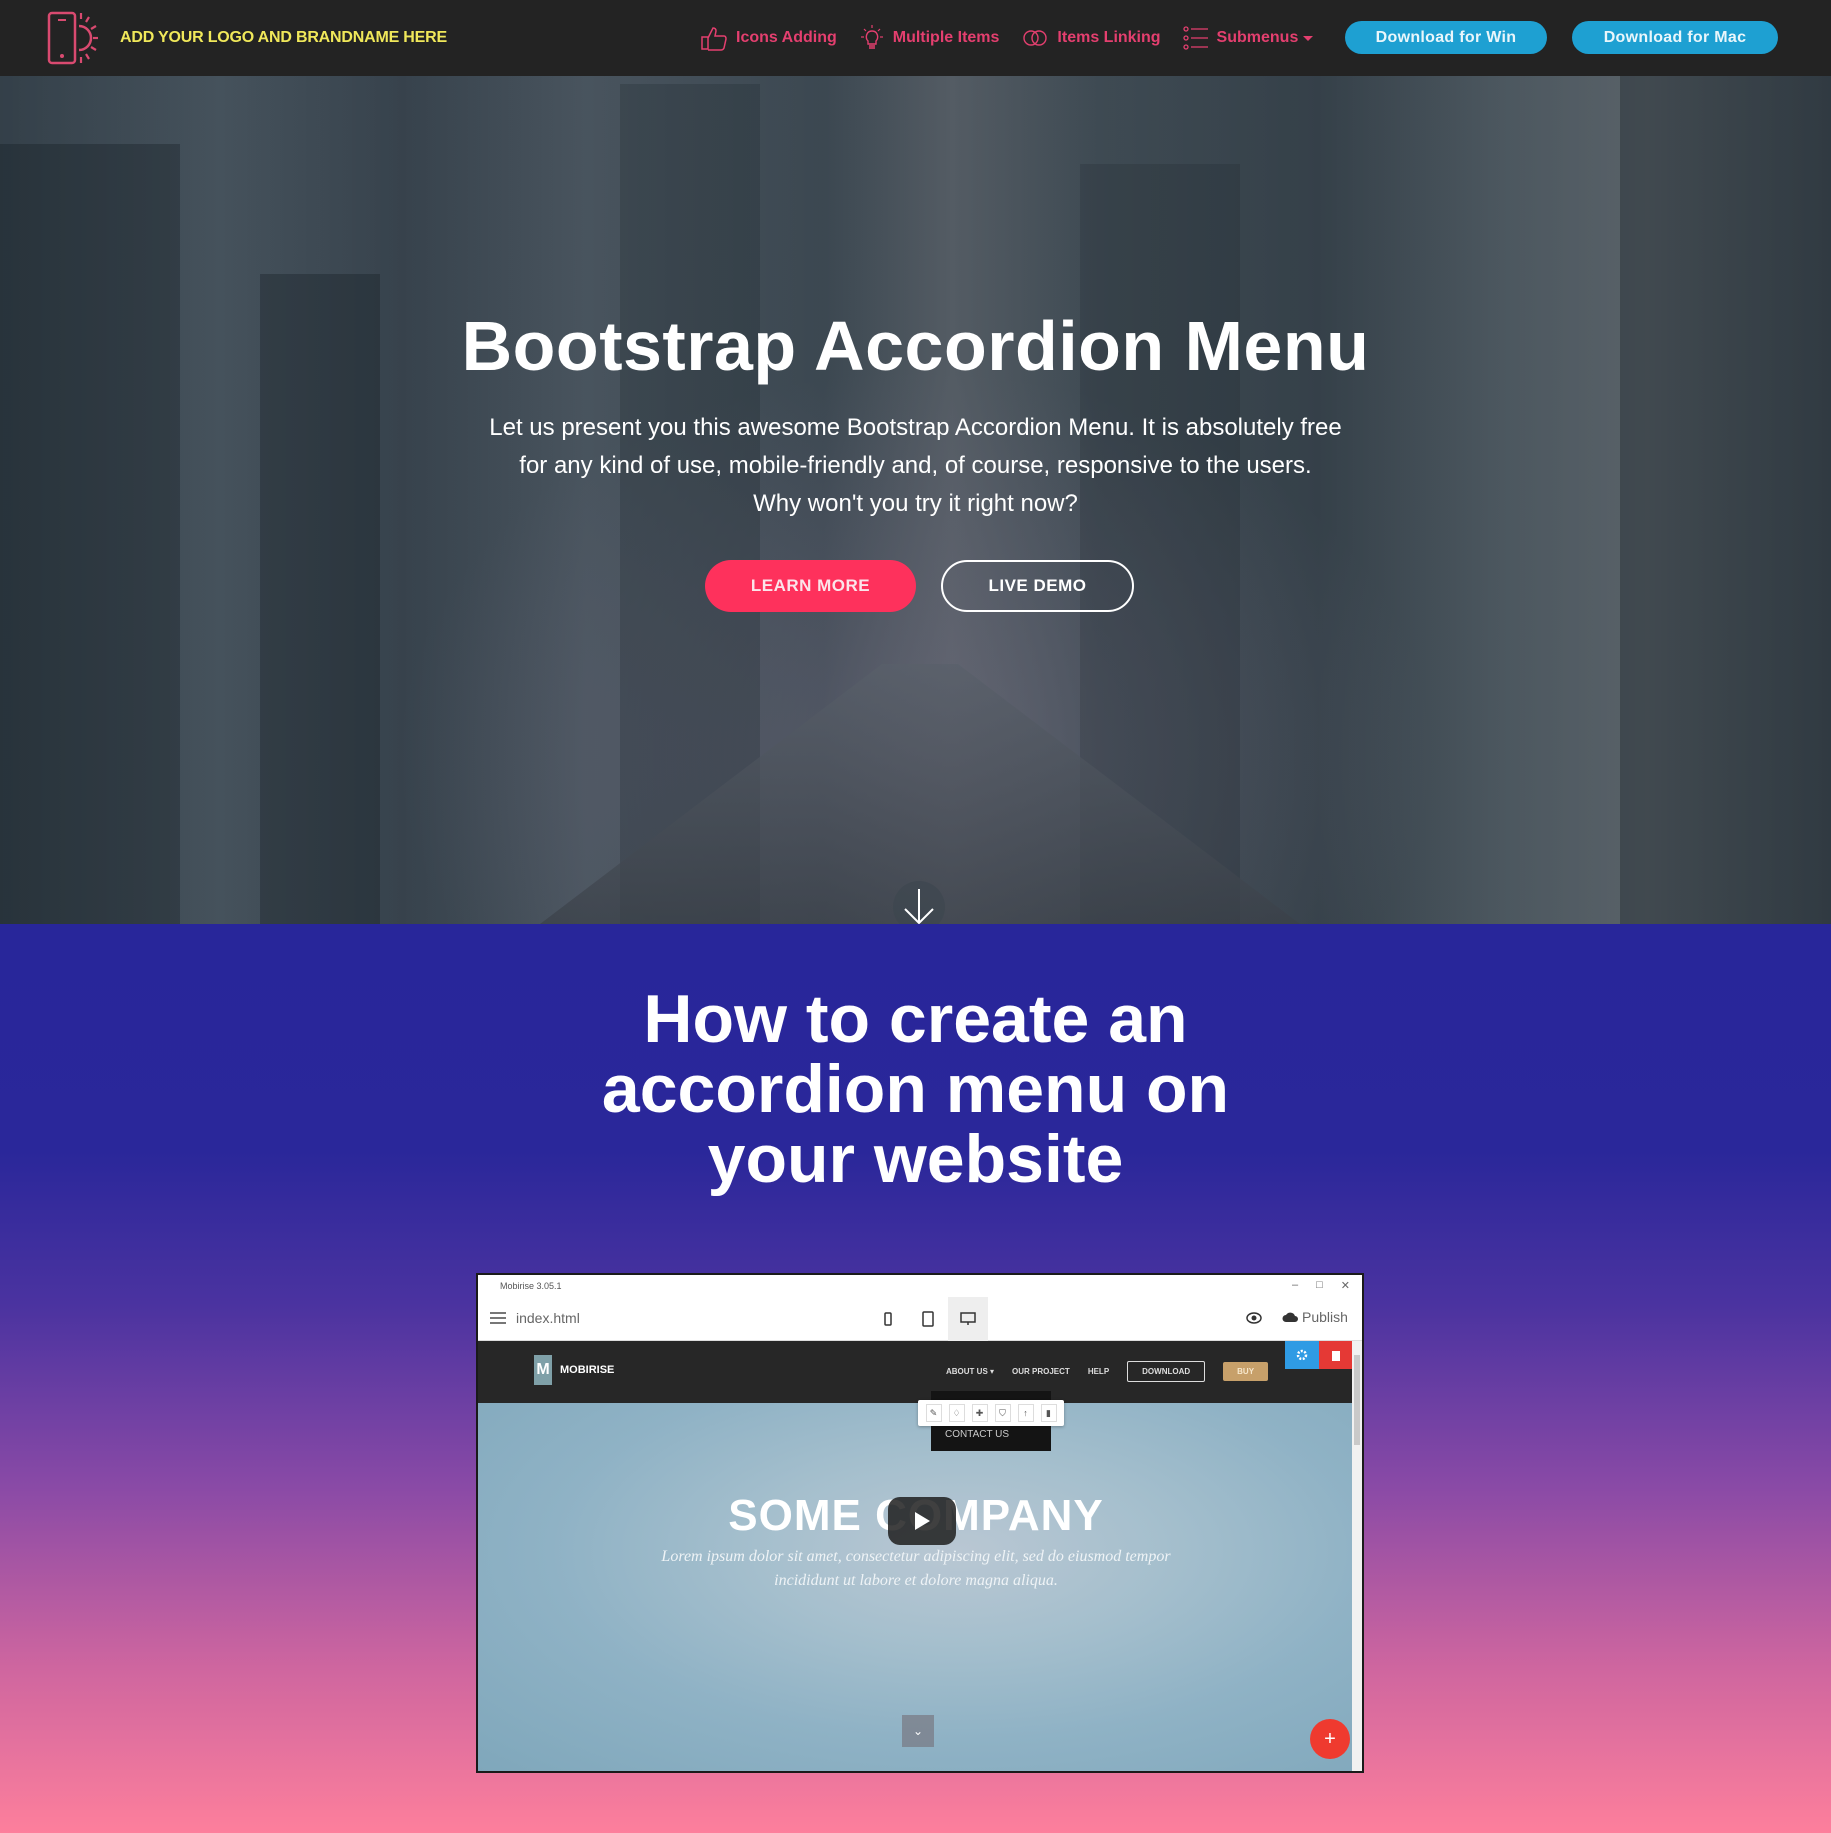 This screenshot has height=1833, width=1831. What do you see at coordinates (991, 1413) in the screenshot?
I see `preview-edit-toolbar: ✎ ♢ ✚ ⛉ ↑ ▮` at bounding box center [991, 1413].